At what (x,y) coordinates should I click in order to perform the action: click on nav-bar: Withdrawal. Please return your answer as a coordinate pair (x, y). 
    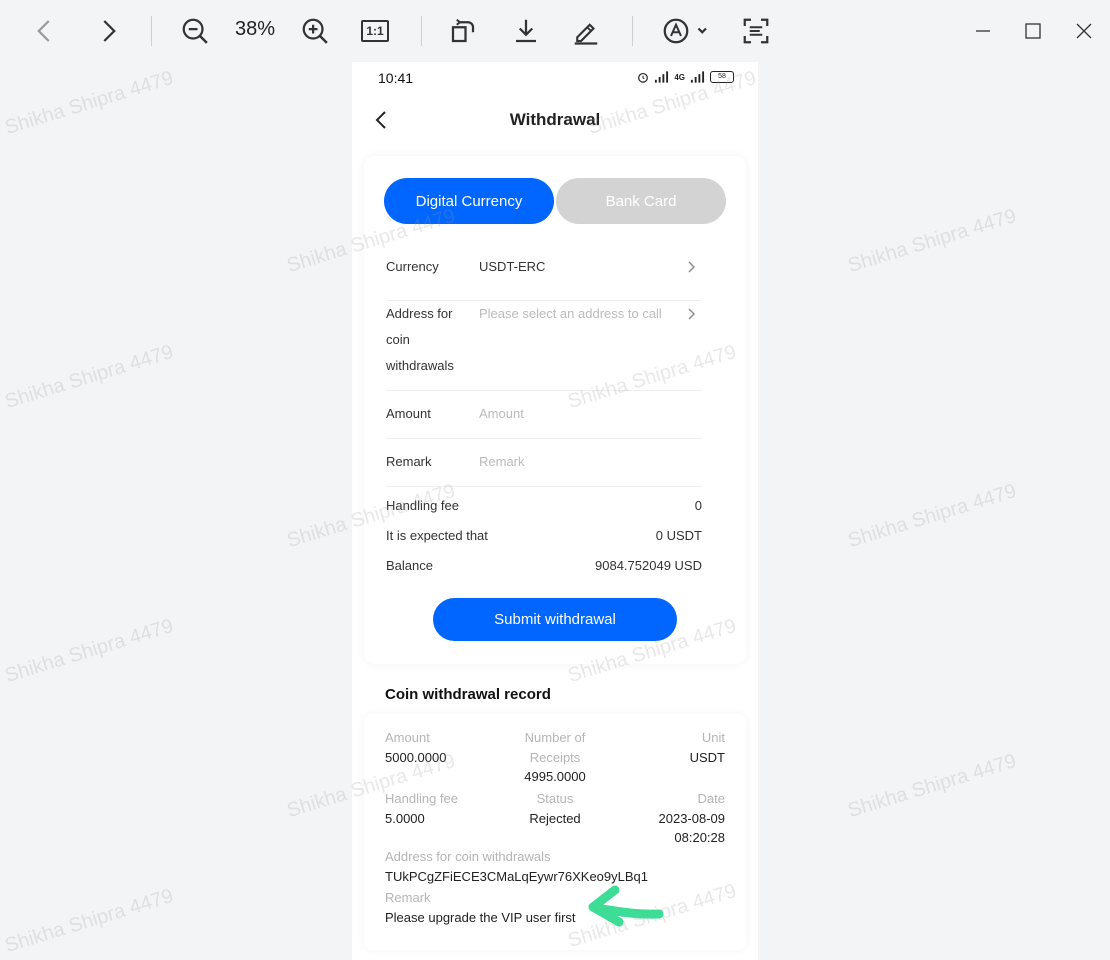
    Looking at the image, I should click on (555, 120).